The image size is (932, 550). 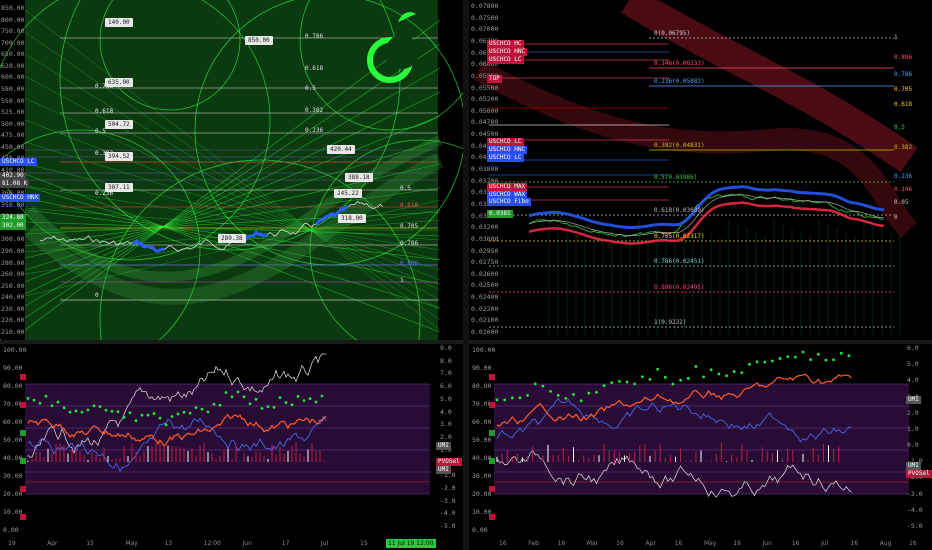 I want to click on bottom-right-right-tag: PVOSel, so click(x=919, y=474).